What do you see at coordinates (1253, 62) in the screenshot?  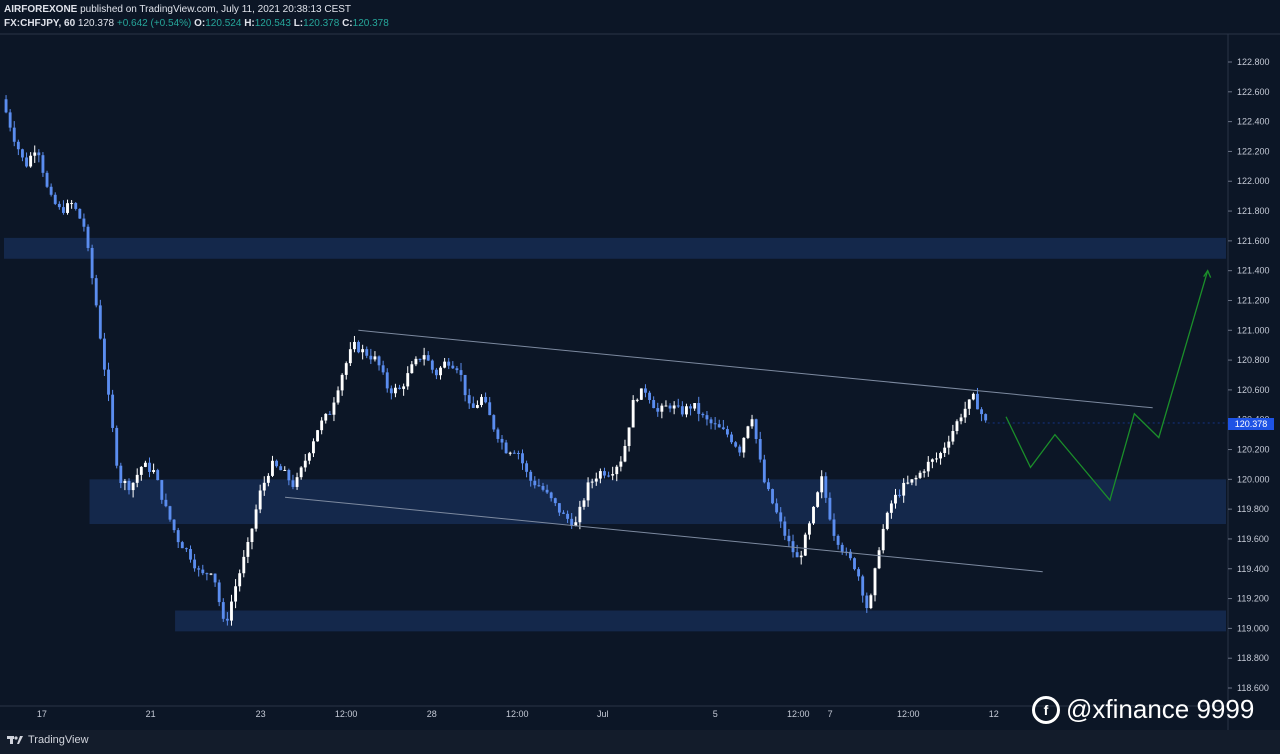 I see `y-tick-label: 122.800` at bounding box center [1253, 62].